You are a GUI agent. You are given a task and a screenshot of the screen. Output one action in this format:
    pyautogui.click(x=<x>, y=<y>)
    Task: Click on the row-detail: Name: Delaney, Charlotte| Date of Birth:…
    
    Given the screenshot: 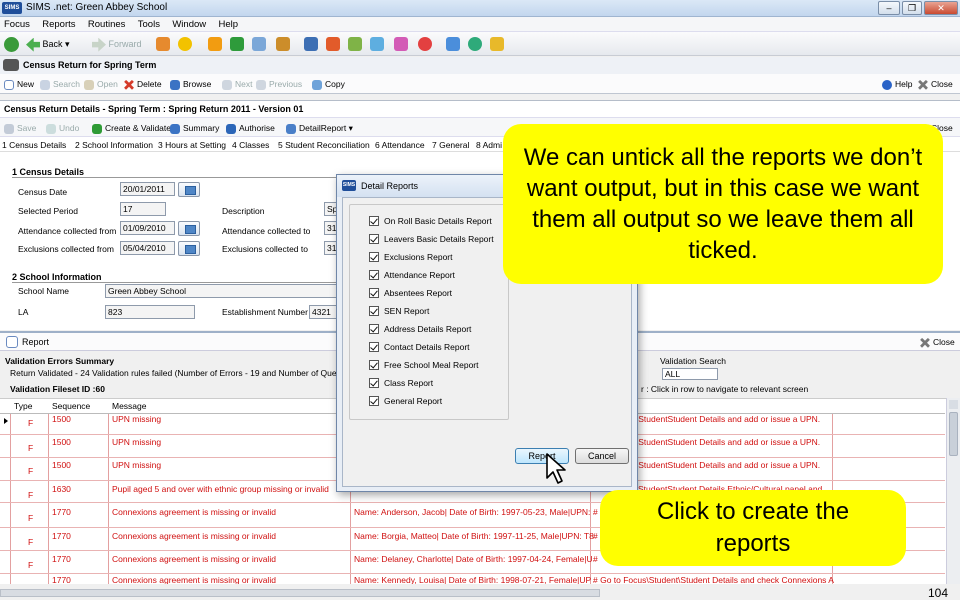 What is the action you would take?
    pyautogui.click(x=473, y=559)
    